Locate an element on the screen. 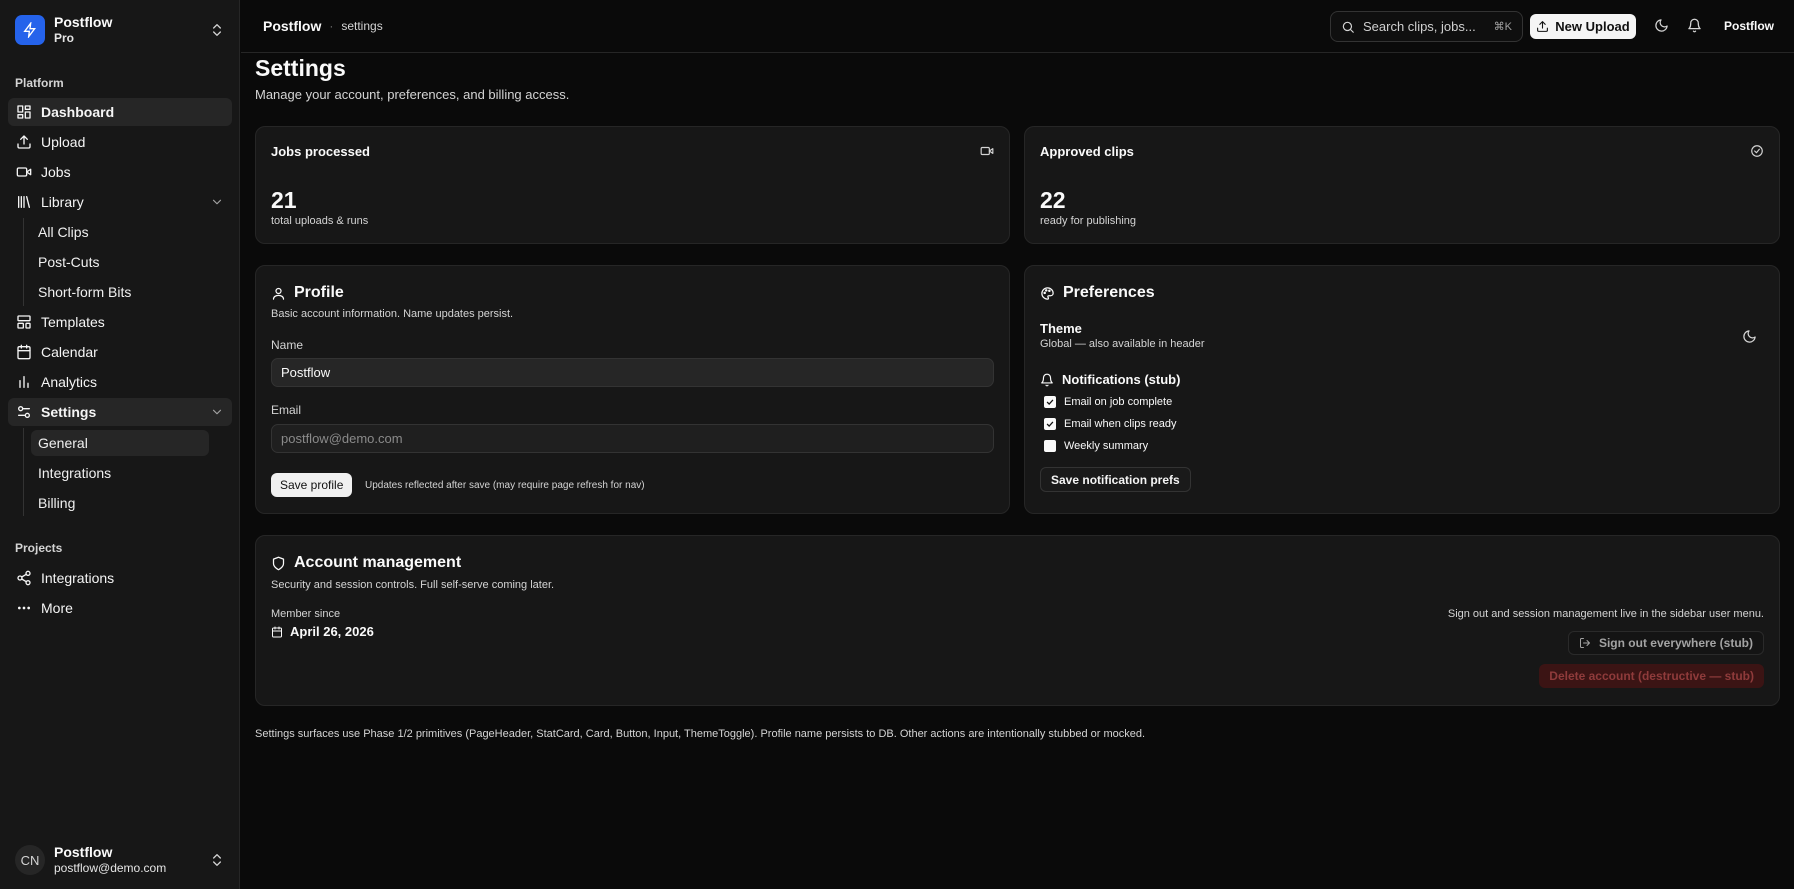 The width and height of the screenshot is (1794, 889). checkbox-label: Weekly summary is located at coordinates (1106, 446).